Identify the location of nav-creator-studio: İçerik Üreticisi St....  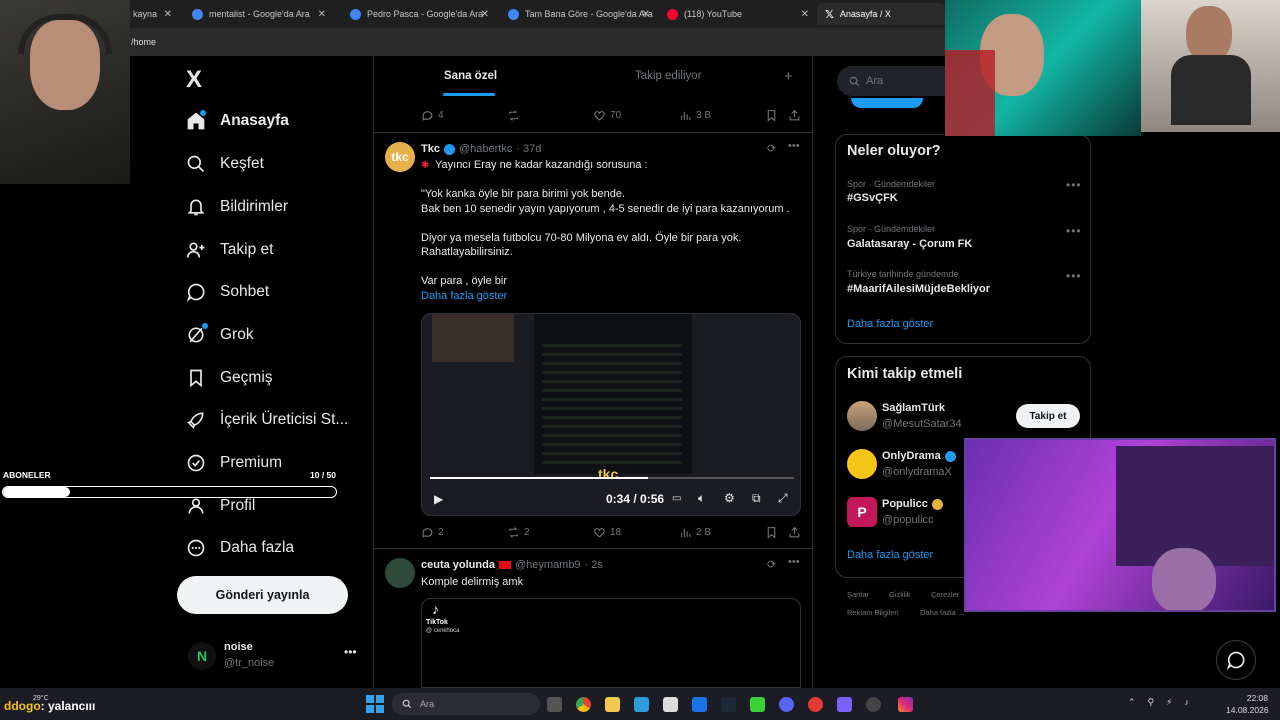
(267, 420).